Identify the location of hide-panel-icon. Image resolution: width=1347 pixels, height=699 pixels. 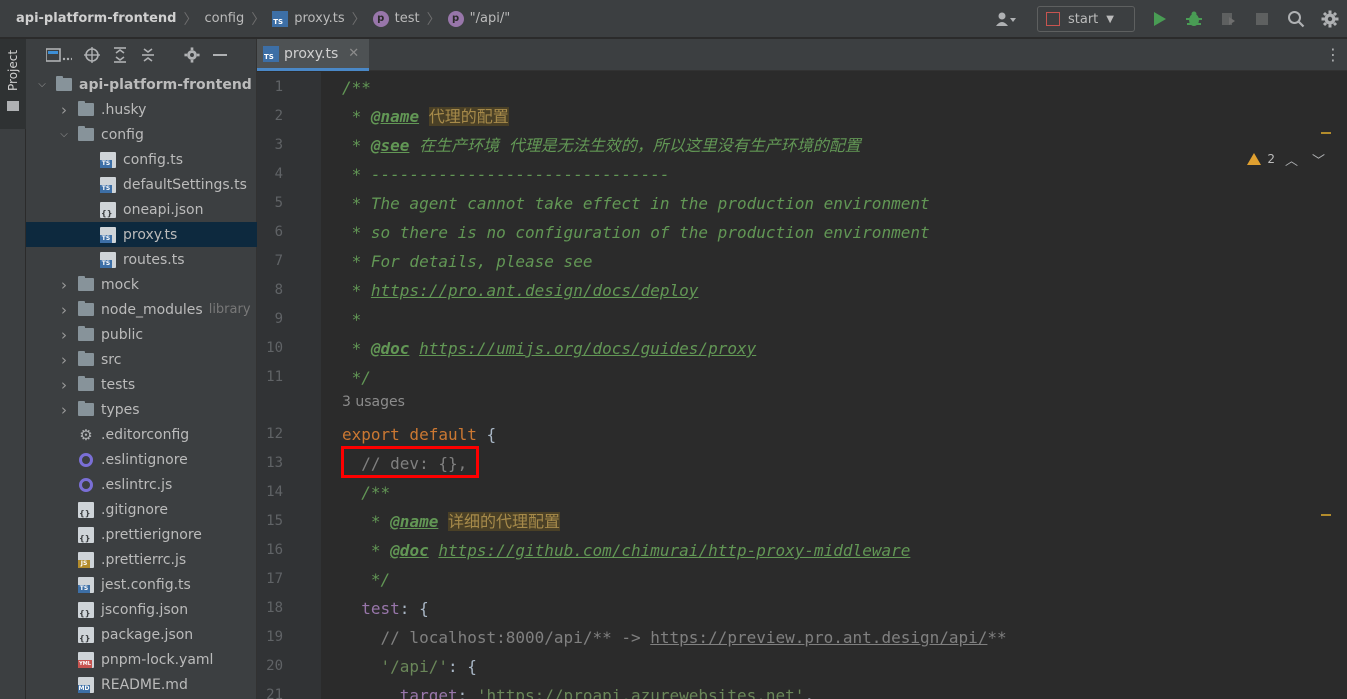
(220, 55).